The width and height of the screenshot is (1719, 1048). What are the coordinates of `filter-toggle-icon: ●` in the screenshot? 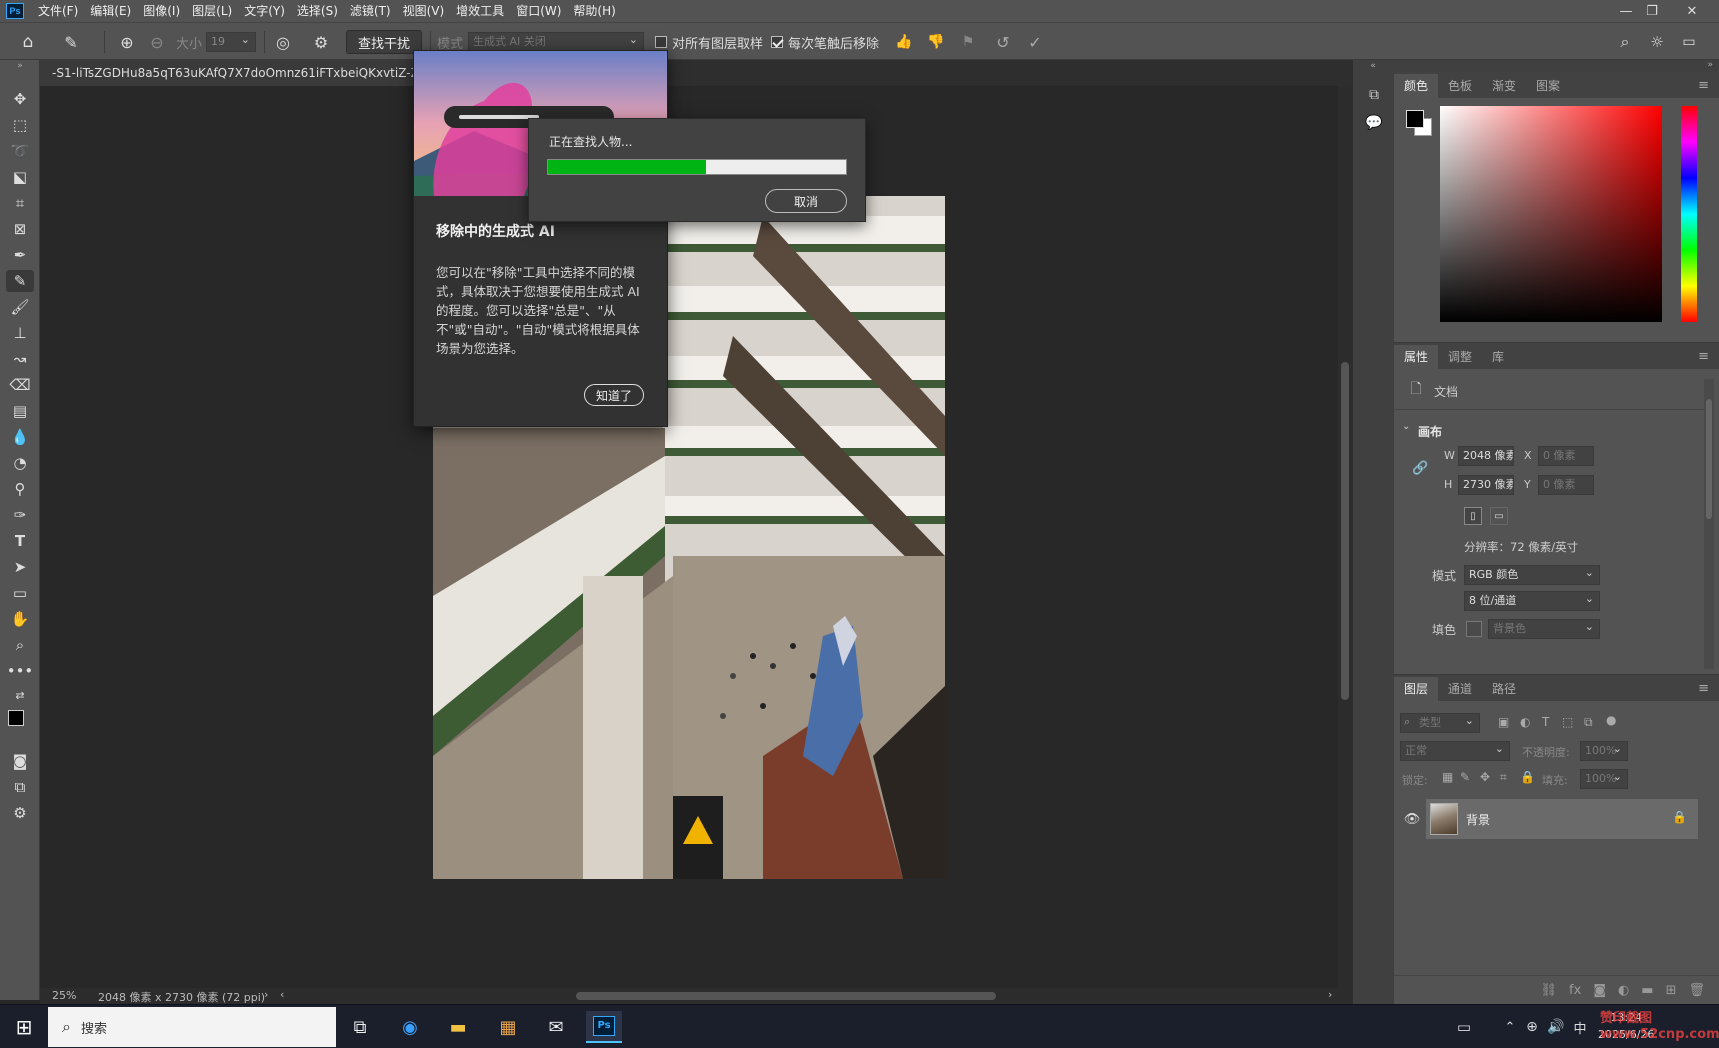 It's located at (1611, 720).